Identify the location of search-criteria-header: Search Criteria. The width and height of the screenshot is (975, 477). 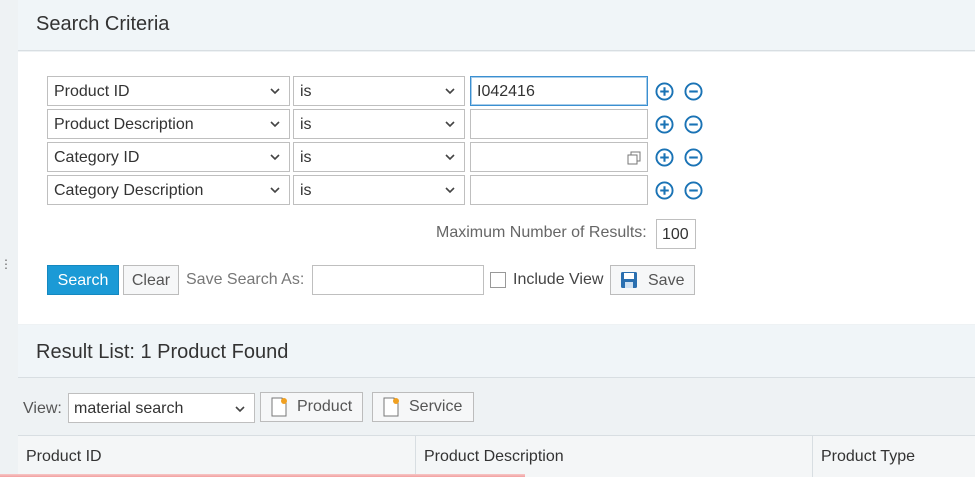
(496, 25).